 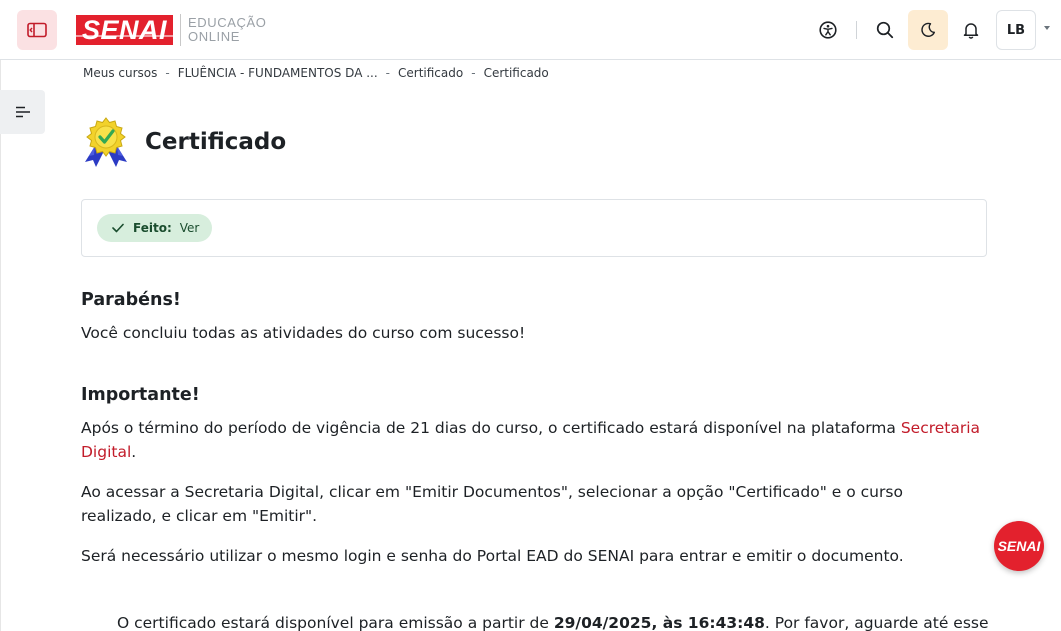 I want to click on top-navbar: SENAI EDUCAÇÃO ONLINE LB, so click(x=530, y=30).